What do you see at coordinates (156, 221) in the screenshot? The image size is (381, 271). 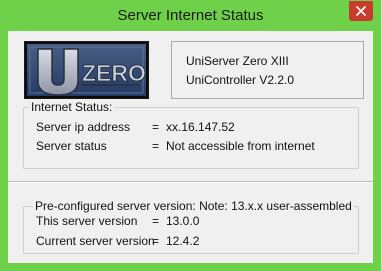 I see `this-version-equals: =` at bounding box center [156, 221].